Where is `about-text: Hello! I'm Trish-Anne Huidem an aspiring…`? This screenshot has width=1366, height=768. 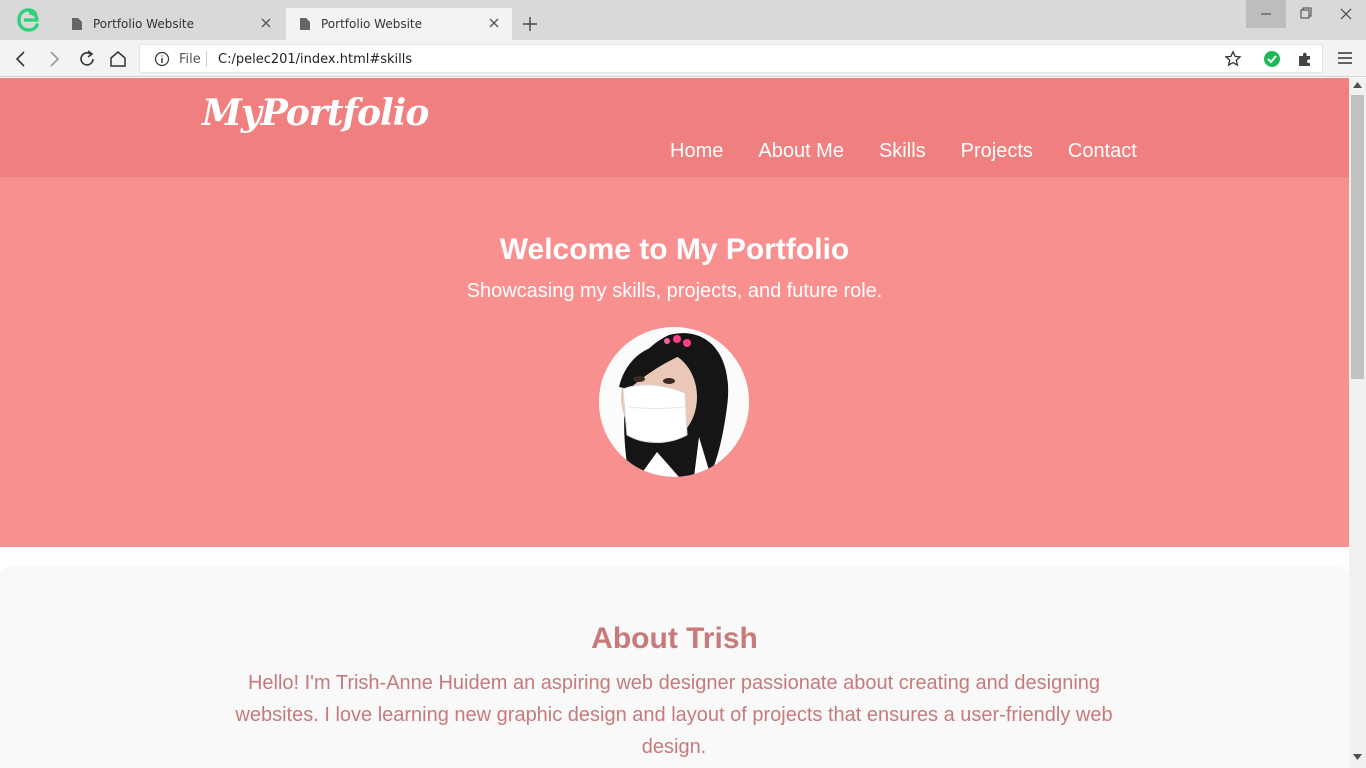
about-text: Hello! I'm Trish-Anne Huidem an aspiring… is located at coordinates (674, 715).